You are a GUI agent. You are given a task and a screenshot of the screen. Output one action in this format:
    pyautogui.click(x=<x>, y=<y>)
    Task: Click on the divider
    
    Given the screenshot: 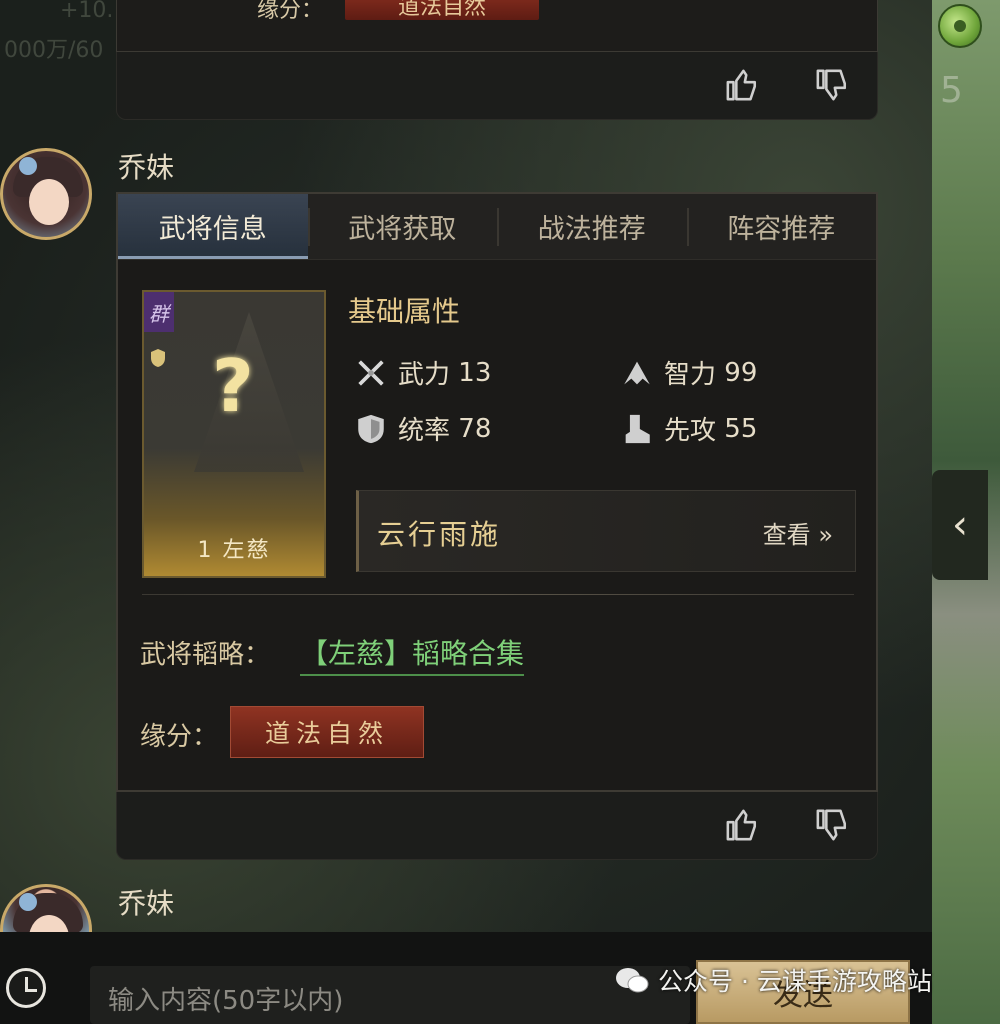 What is the action you would take?
    pyautogui.click(x=498, y=594)
    